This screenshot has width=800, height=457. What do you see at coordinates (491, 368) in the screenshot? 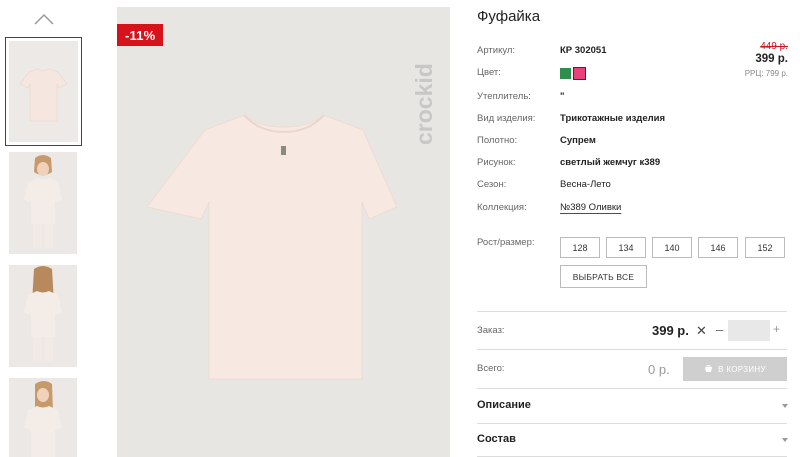
I see `total-label: Всего:` at bounding box center [491, 368].